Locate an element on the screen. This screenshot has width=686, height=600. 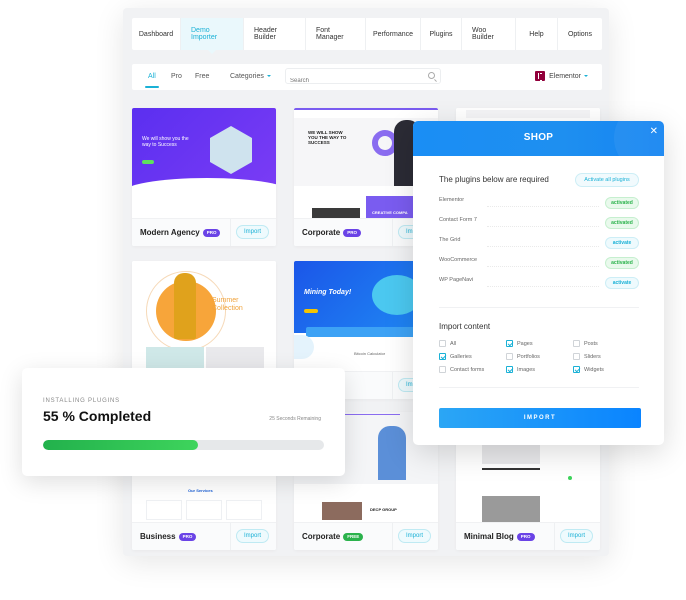
chevron-down-icon is located at coordinates (268, 76).